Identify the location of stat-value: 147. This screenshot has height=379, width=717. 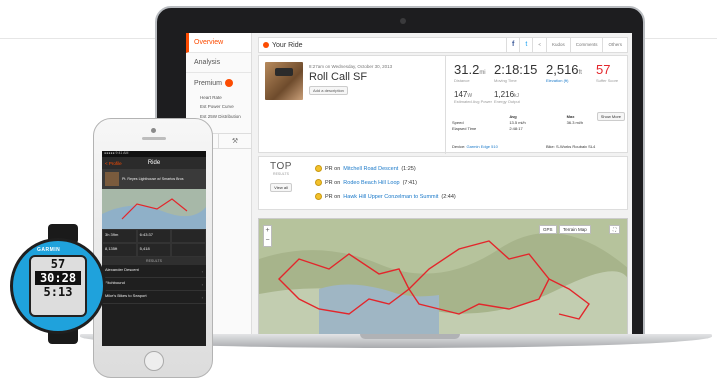
(461, 94).